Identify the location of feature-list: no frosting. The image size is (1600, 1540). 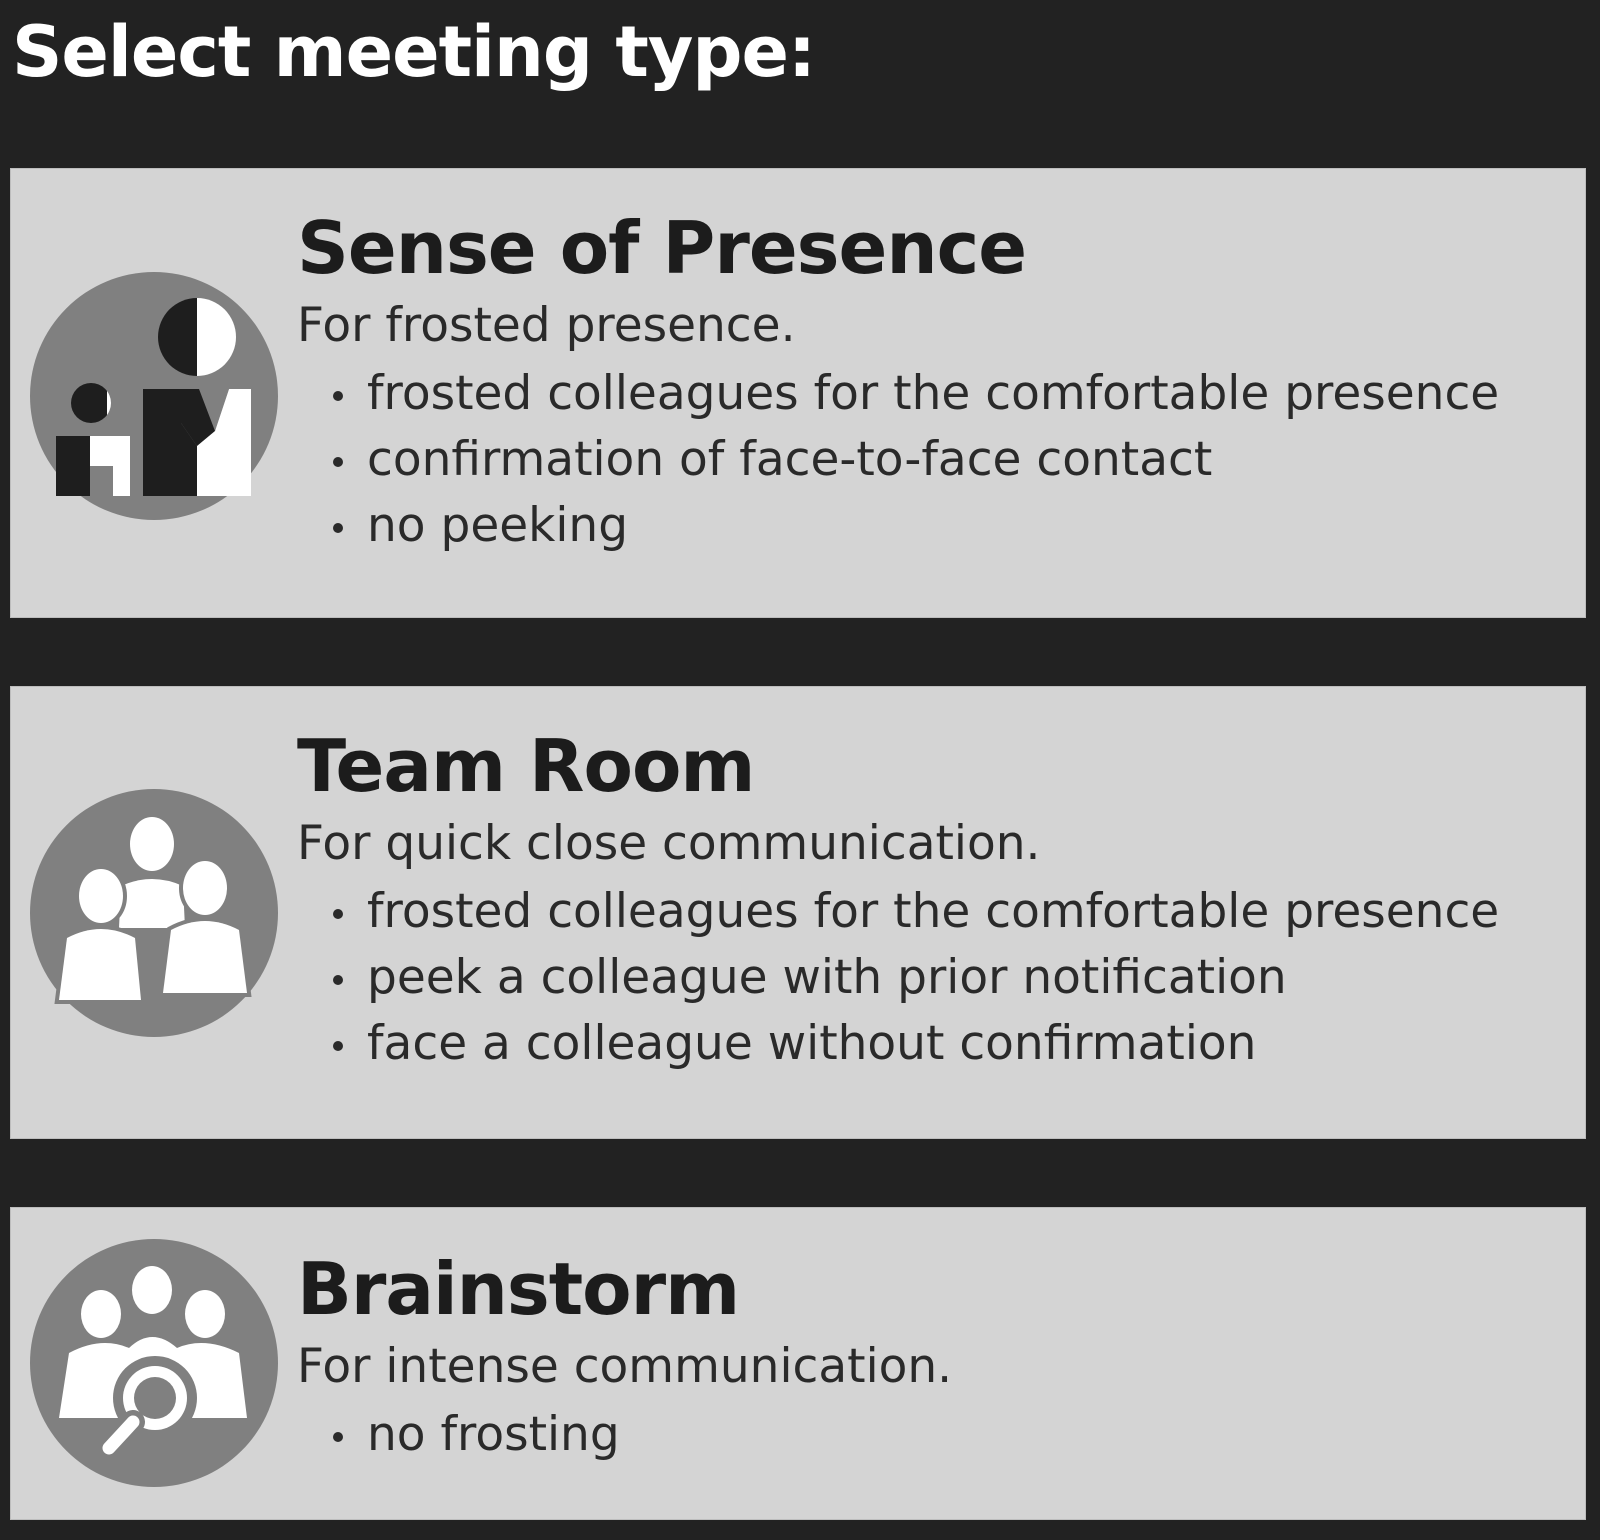
(931, 1435).